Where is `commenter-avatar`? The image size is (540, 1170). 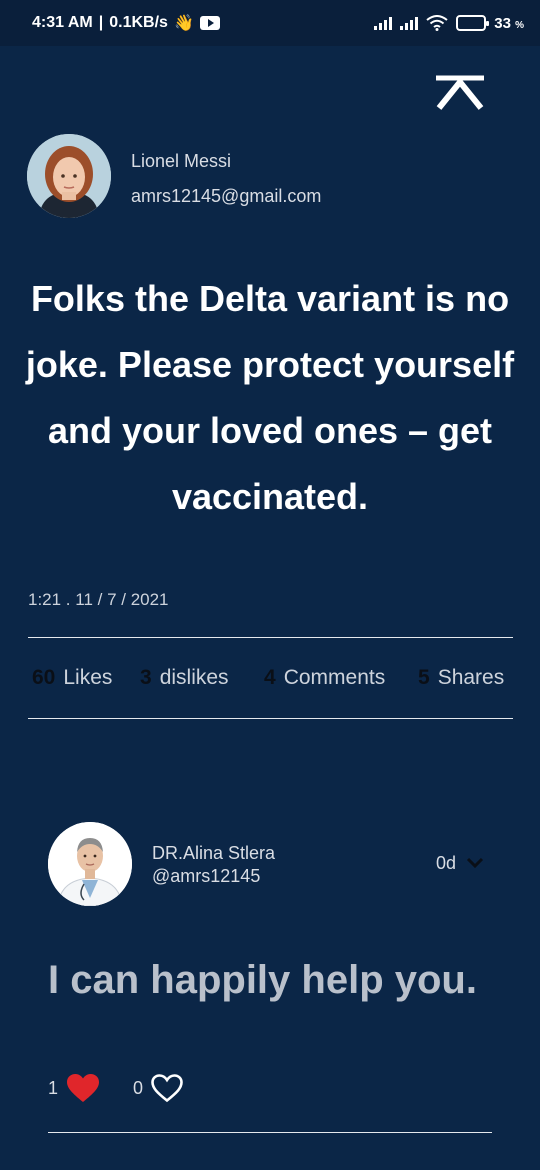
commenter-avatar is located at coordinates (90, 864).